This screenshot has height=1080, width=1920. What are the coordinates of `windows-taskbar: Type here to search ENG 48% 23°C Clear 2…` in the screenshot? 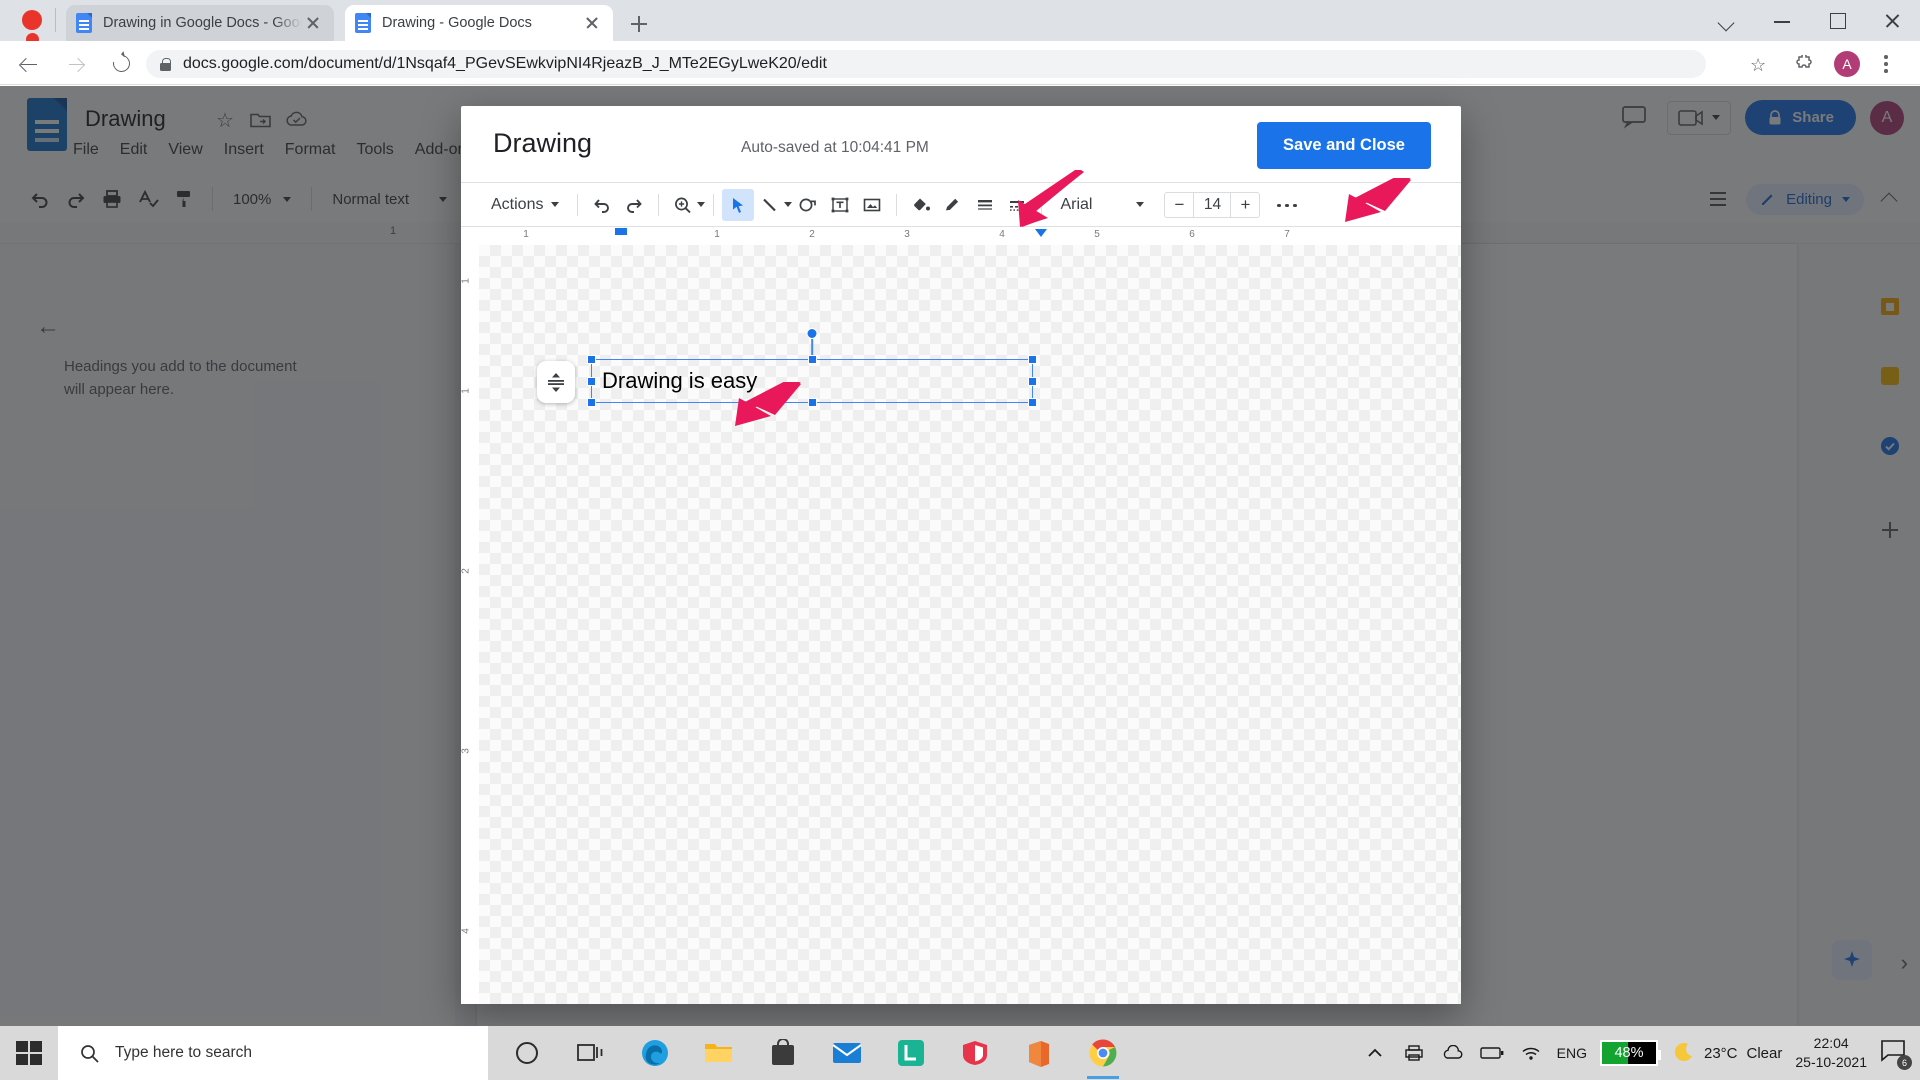 It's located at (960, 1053).